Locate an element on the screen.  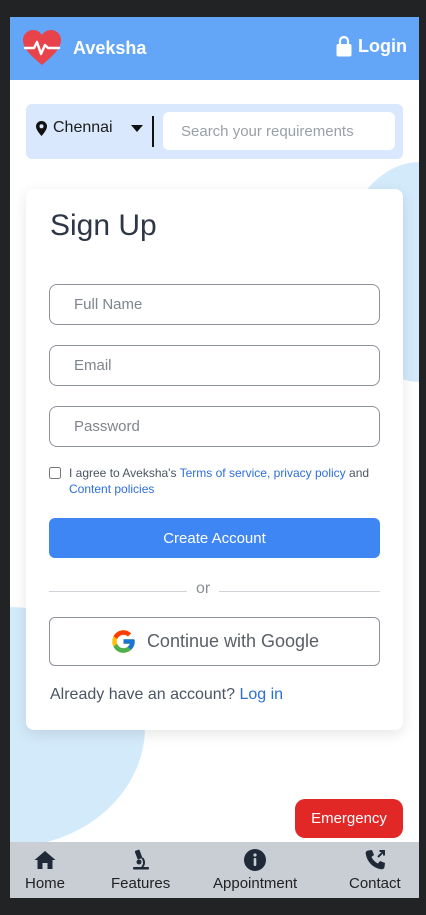
city-selector: Chennai is located at coordinates (89, 128).